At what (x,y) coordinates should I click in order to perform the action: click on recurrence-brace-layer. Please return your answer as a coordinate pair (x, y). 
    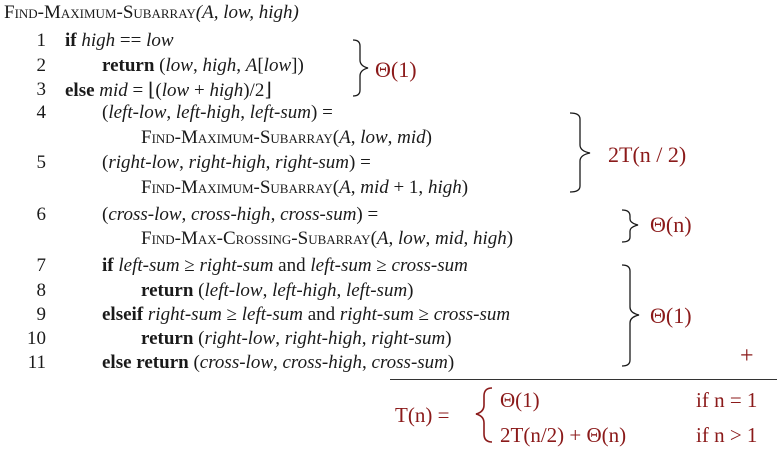
    Looking at the image, I should click on (484, 415).